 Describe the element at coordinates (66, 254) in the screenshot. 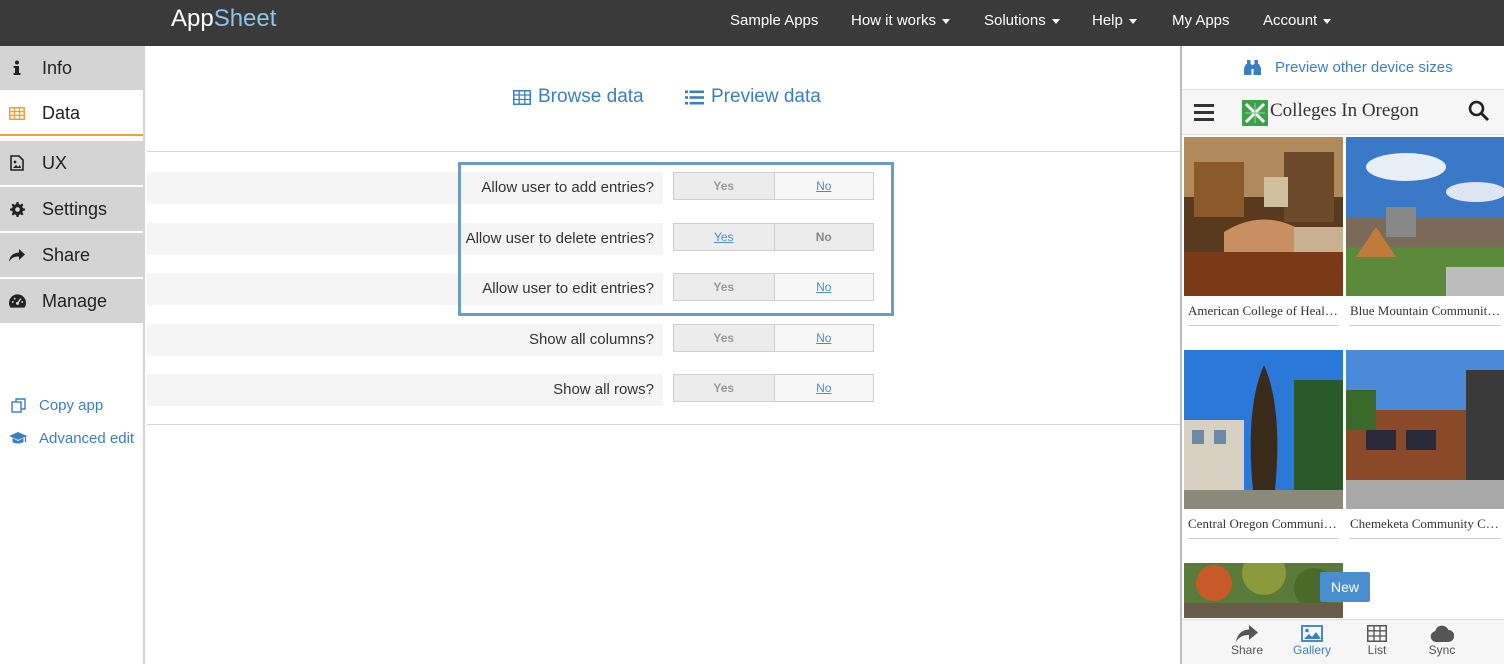

I see `sidebar-item-label: Share` at that location.